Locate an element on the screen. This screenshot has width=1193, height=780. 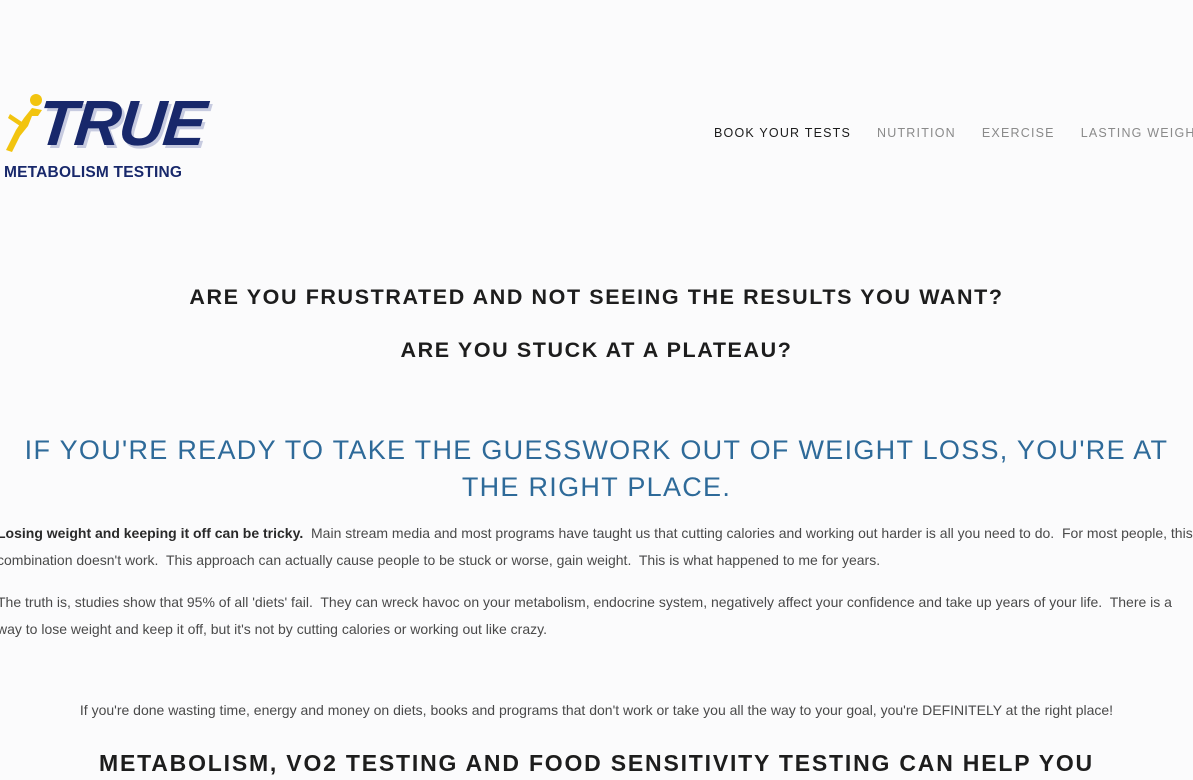
nav-item-nutrition: NUTRITION is located at coordinates (916, 133).